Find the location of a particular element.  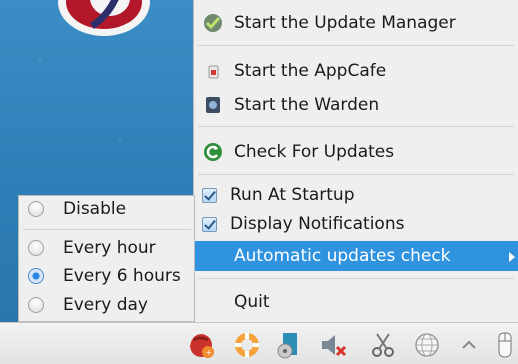

option-label: Every hour is located at coordinates (109, 248).